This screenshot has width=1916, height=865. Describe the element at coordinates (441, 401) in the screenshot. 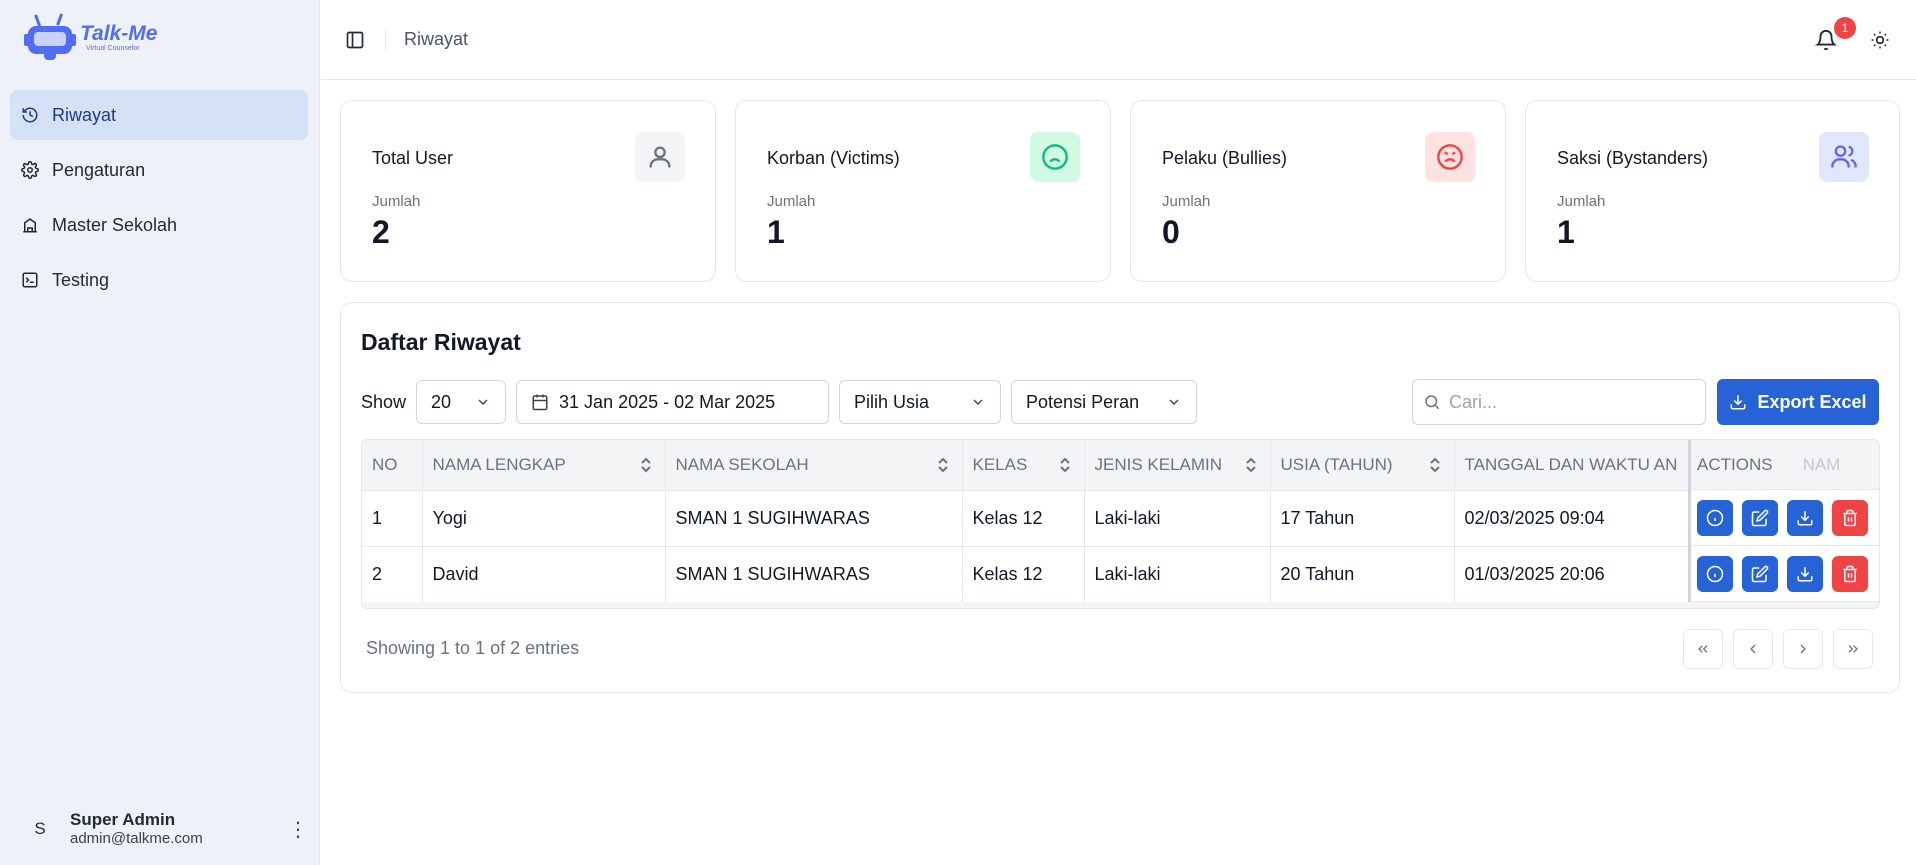

I see `page-size-value: 20` at that location.